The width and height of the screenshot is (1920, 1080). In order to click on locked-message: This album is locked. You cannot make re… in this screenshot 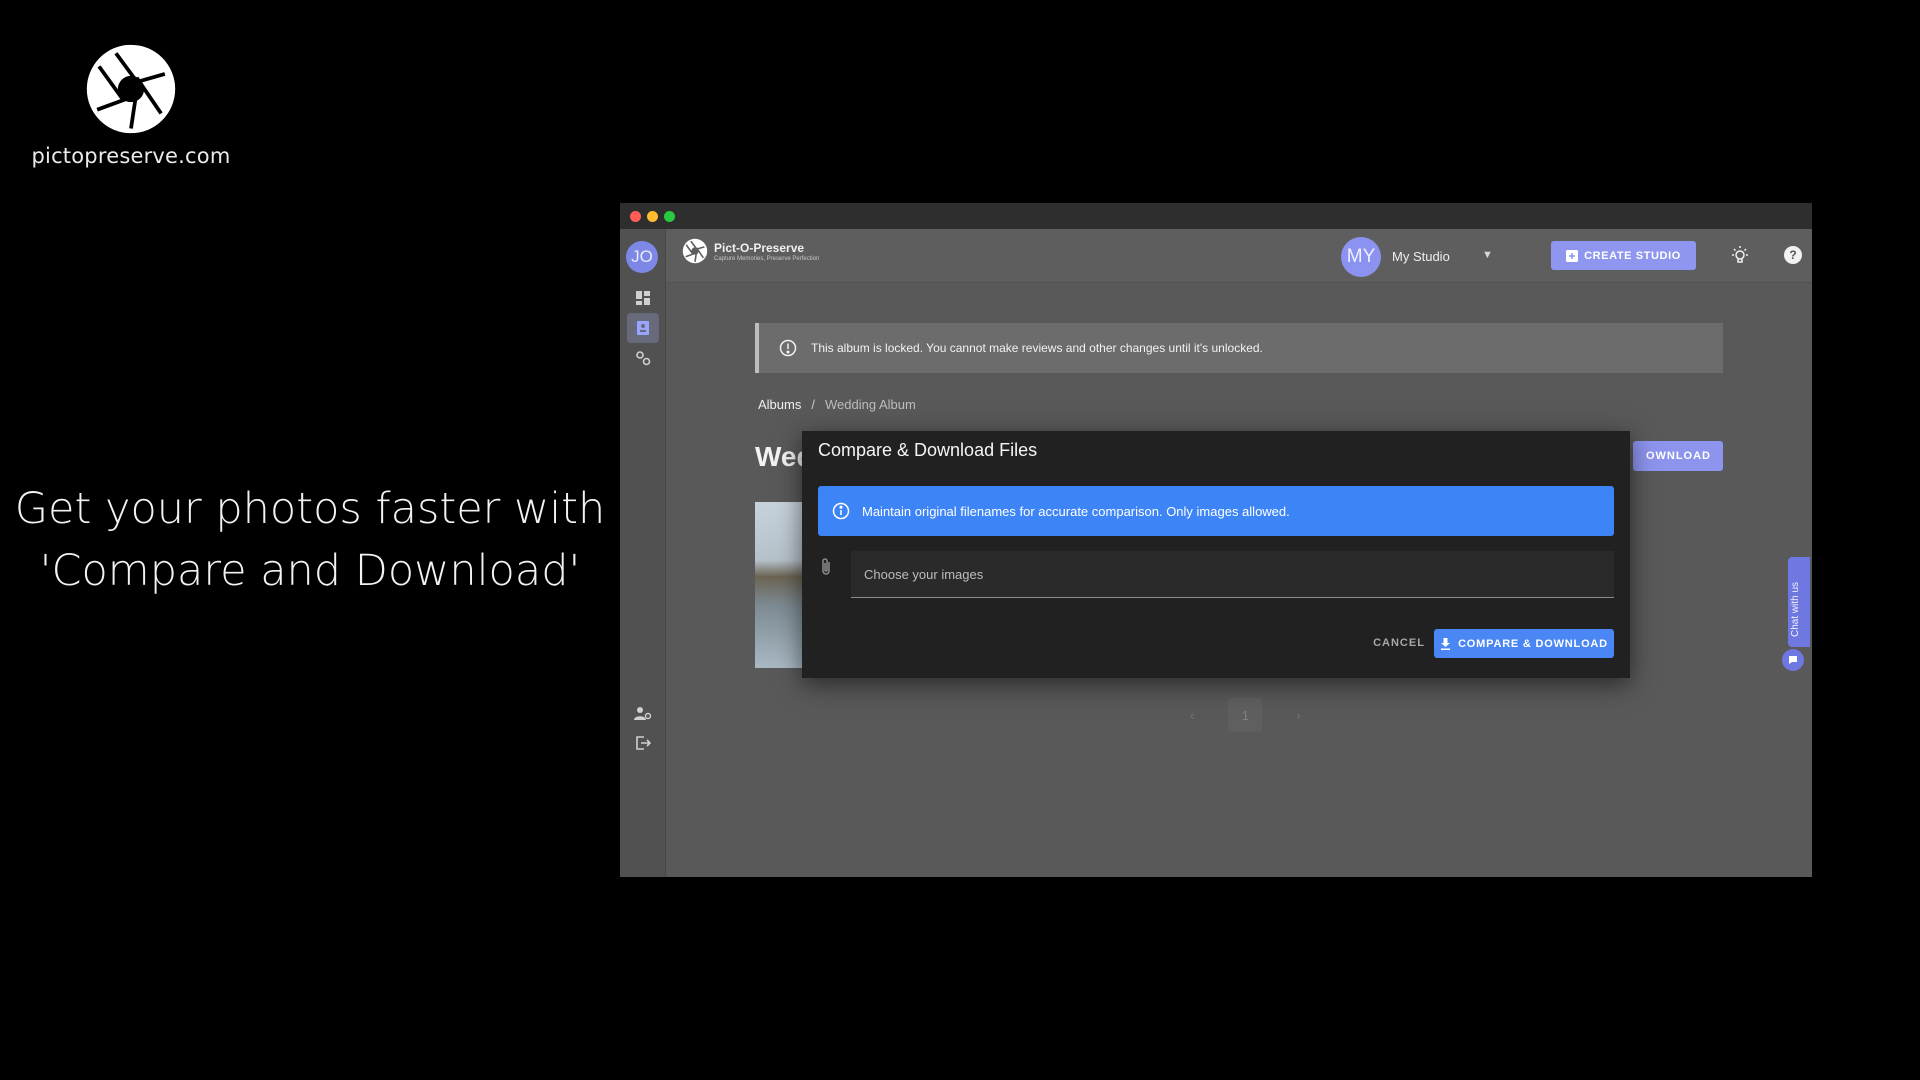, I will do `click(1037, 348)`.